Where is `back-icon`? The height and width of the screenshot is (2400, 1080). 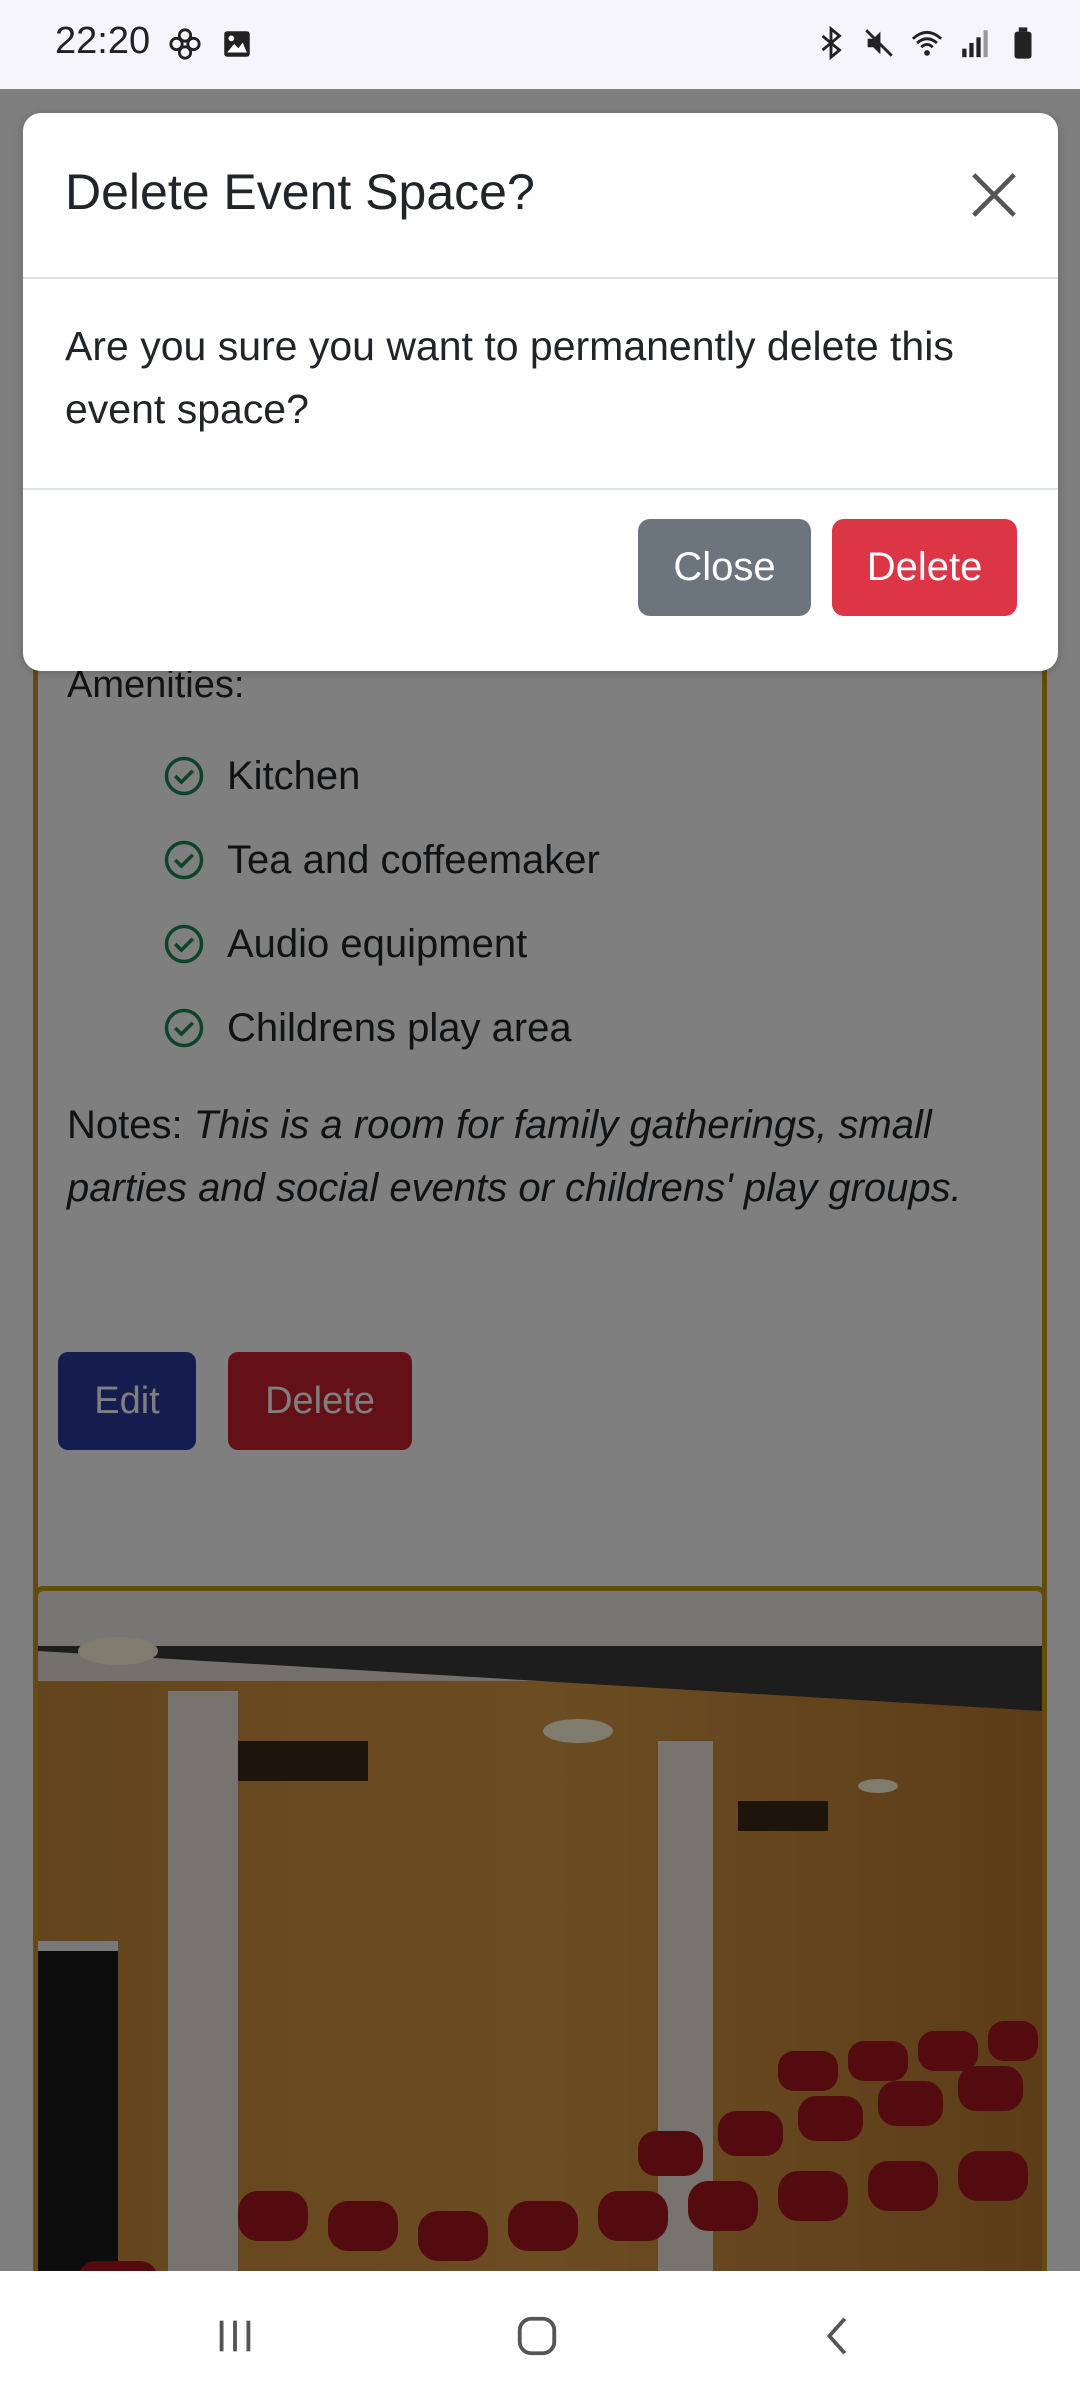 back-icon is located at coordinates (839, 2336).